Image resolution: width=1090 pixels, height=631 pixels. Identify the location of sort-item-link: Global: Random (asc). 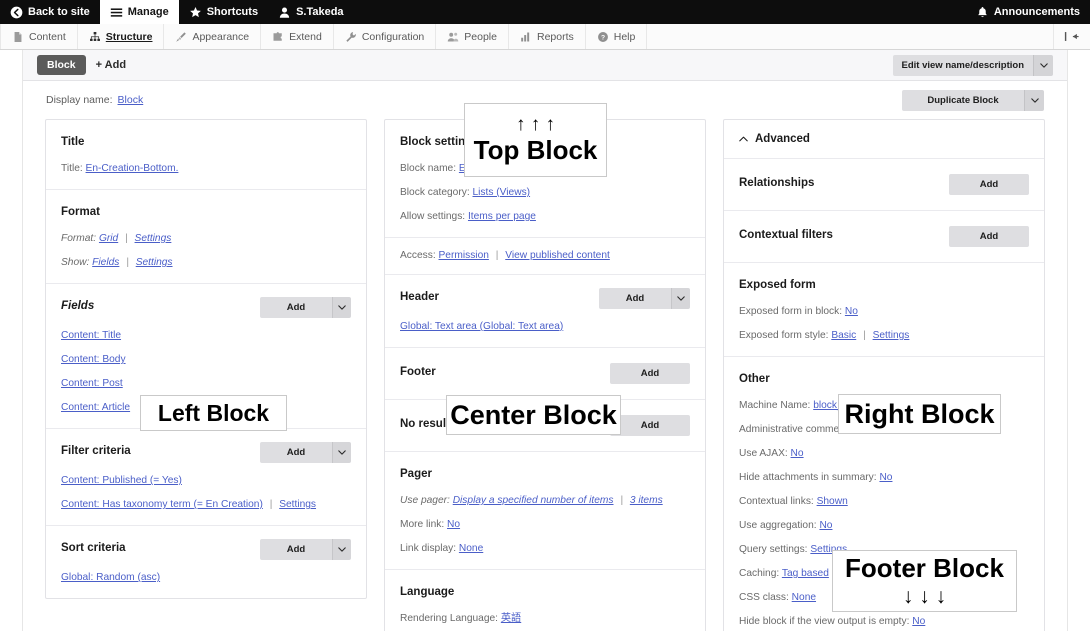
(110, 577).